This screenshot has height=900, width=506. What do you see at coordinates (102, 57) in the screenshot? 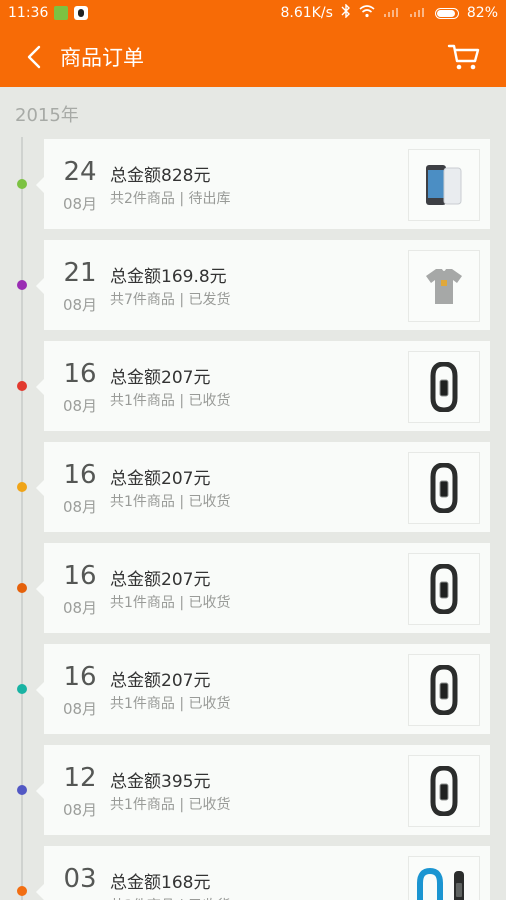
I see `page-title: 商品订单` at bounding box center [102, 57].